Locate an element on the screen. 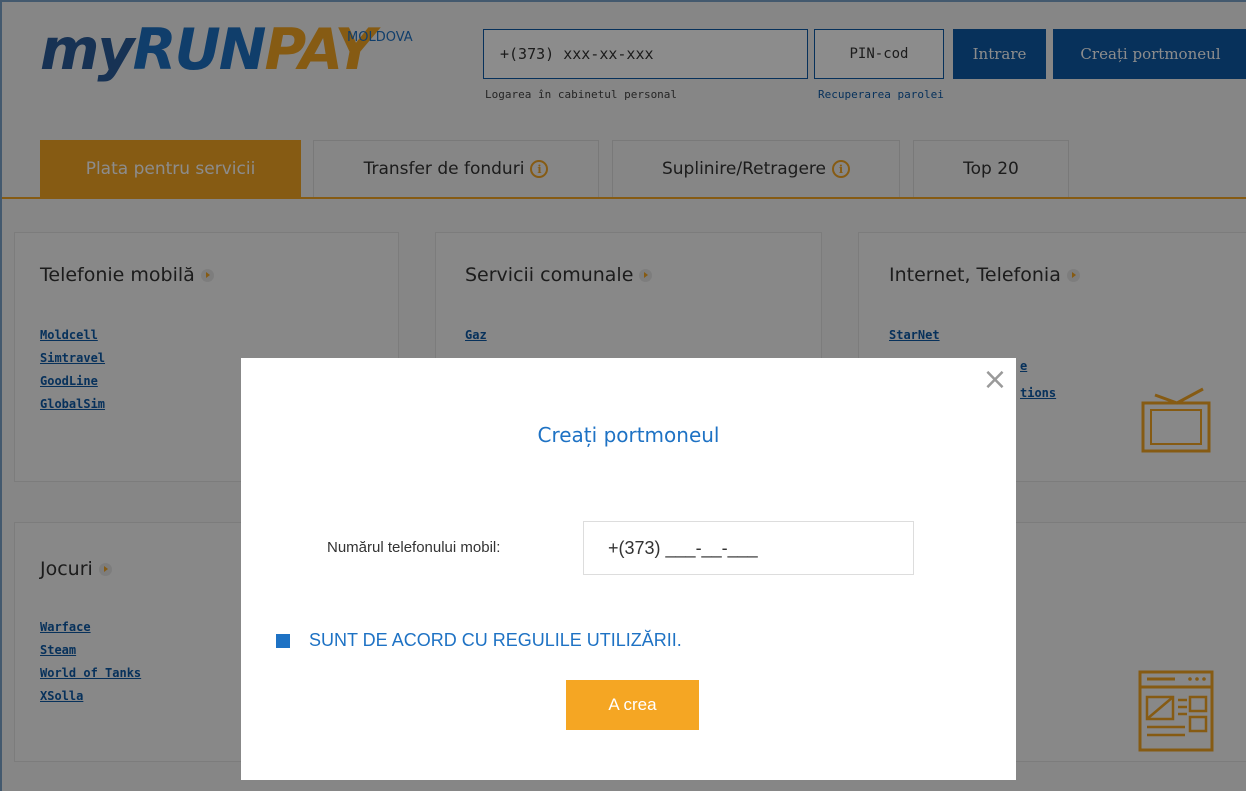 The width and height of the screenshot is (1246, 791). phone-label: Numărul telefonului mobil: is located at coordinates (414, 547).